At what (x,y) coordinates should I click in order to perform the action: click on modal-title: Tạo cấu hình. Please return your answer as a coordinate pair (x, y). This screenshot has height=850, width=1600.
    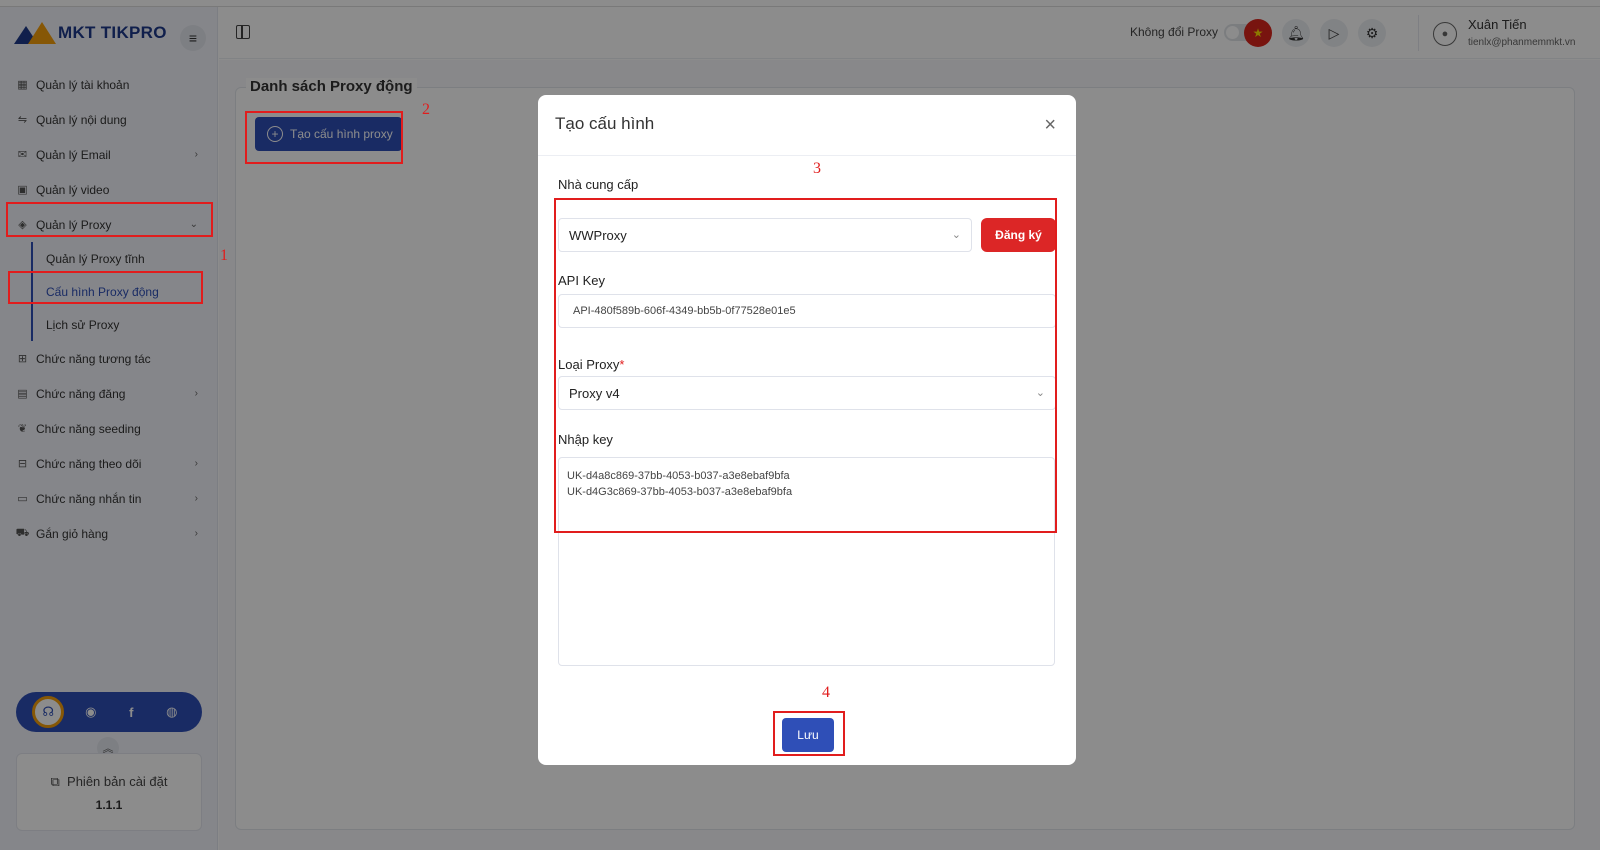
    Looking at the image, I should click on (605, 123).